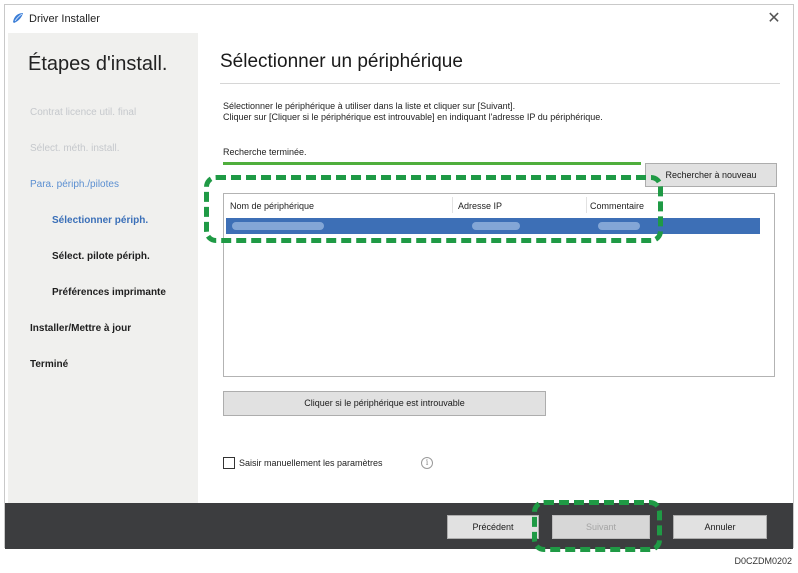 The image size is (798, 573). What do you see at coordinates (711, 175) in the screenshot?
I see `search-again-button: Rechercher à nouveau` at bounding box center [711, 175].